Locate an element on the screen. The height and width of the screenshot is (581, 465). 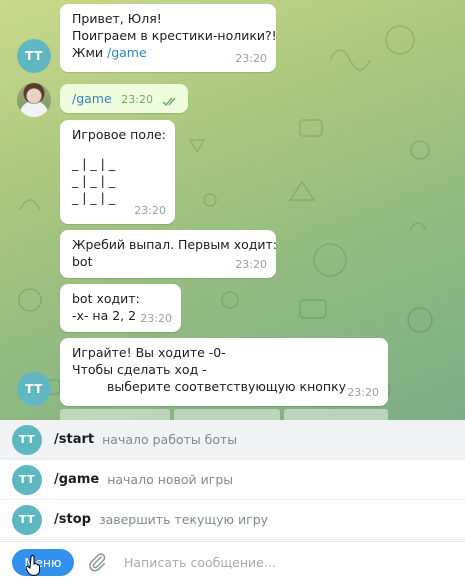
message-line: Играйте! Вы ходите -0- is located at coordinates (149, 352).